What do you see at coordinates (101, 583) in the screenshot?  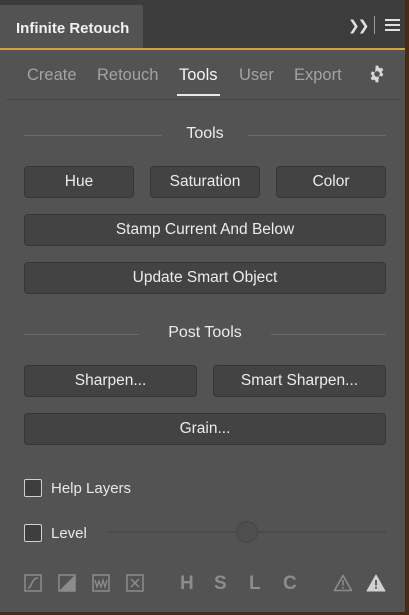 I see `waveform-icon` at bounding box center [101, 583].